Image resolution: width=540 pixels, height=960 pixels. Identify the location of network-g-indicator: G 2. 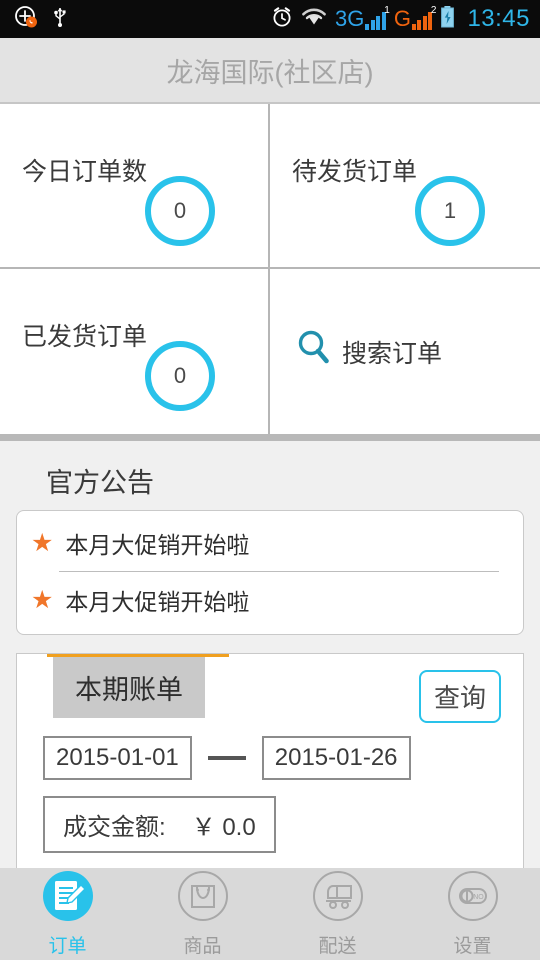
(414, 18).